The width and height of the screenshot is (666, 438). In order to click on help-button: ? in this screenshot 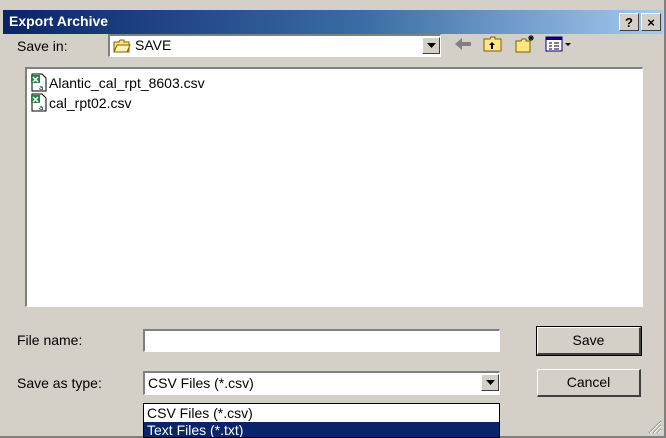, I will do `click(629, 22)`.